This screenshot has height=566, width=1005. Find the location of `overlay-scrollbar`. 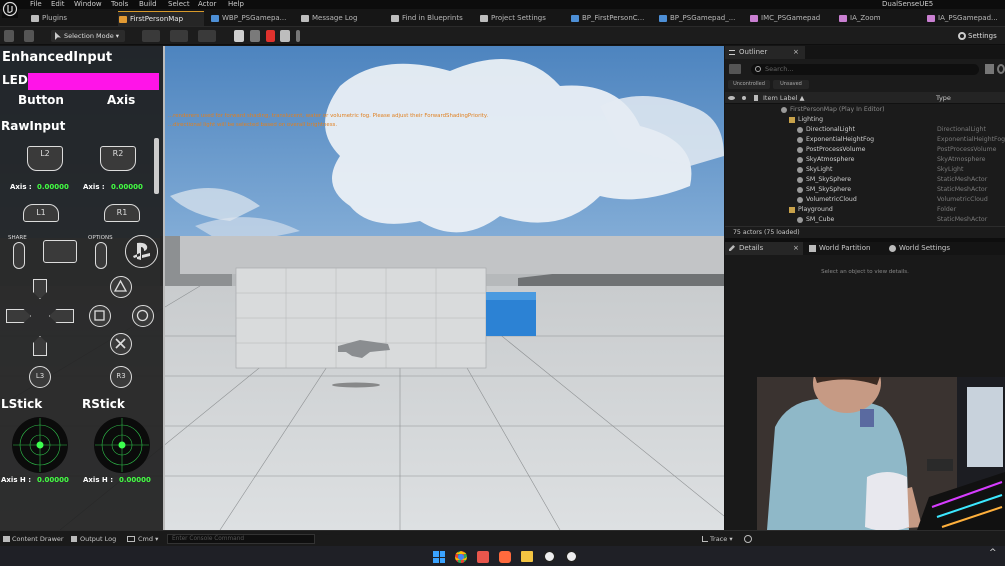

overlay-scrollbar is located at coordinates (156, 166).